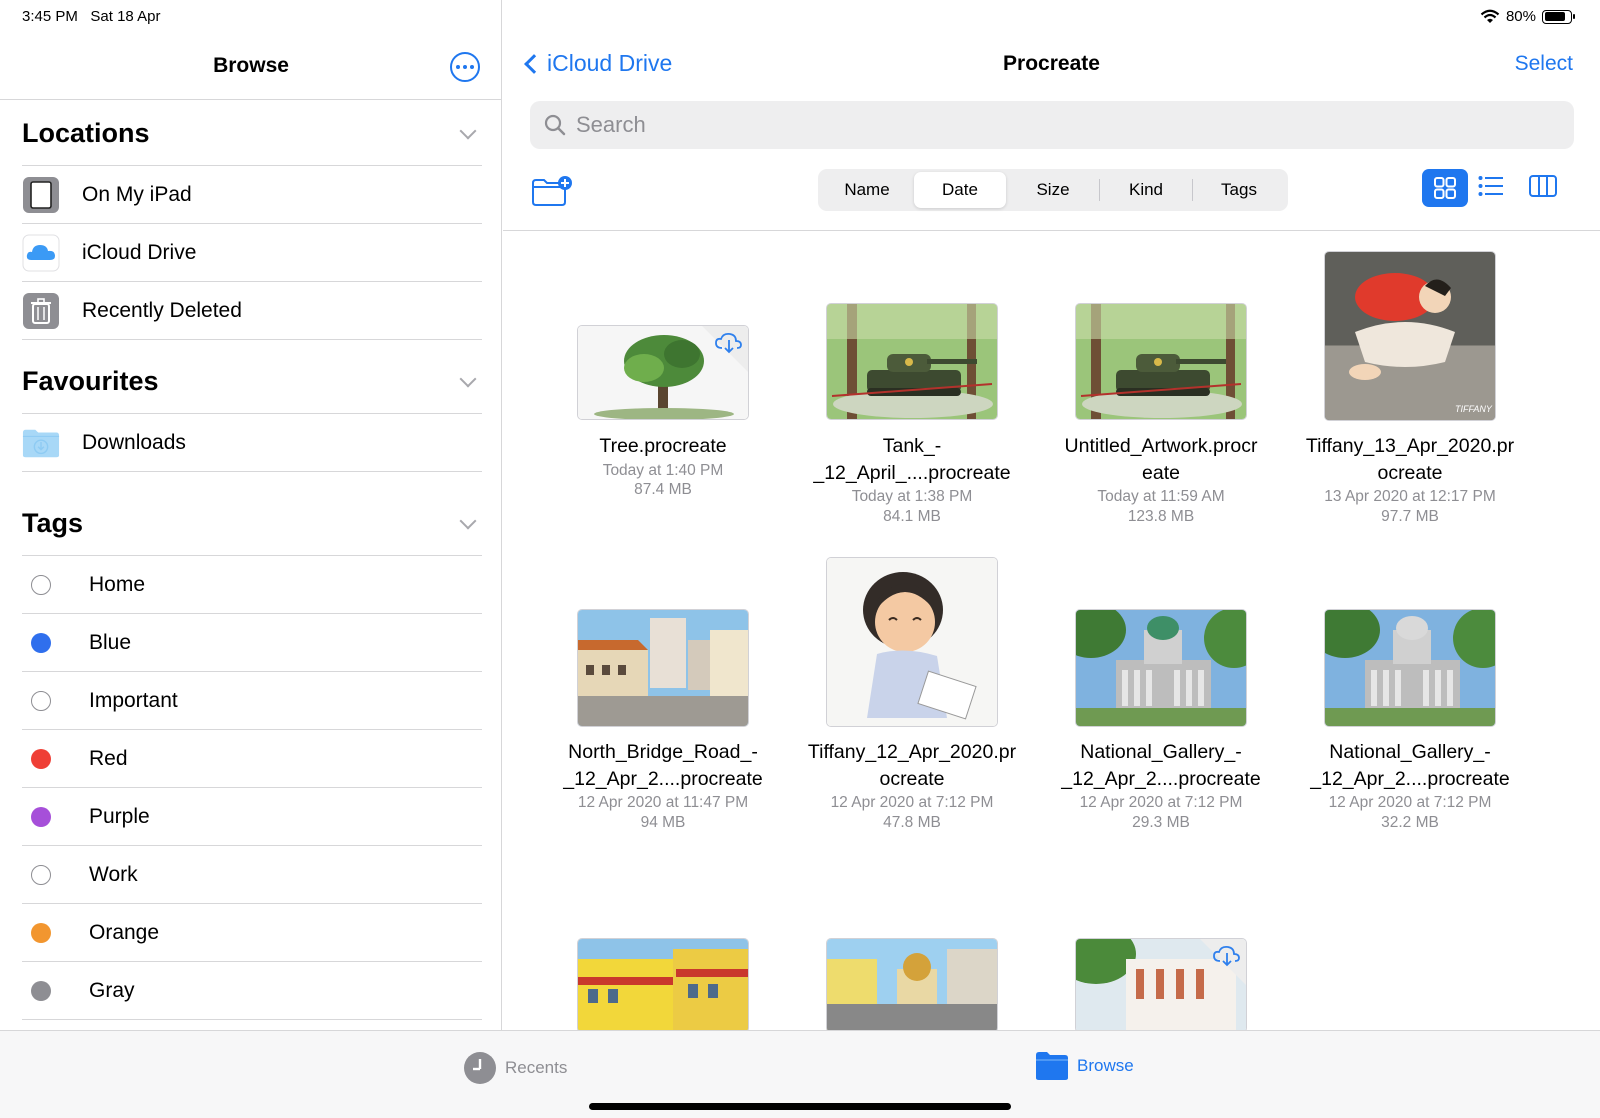 Image resolution: width=1600 pixels, height=1118 pixels. Describe the element at coordinates (912, 752) in the screenshot. I see `file-name-line: Tiffany_12_Apr_2020.pr` at that location.